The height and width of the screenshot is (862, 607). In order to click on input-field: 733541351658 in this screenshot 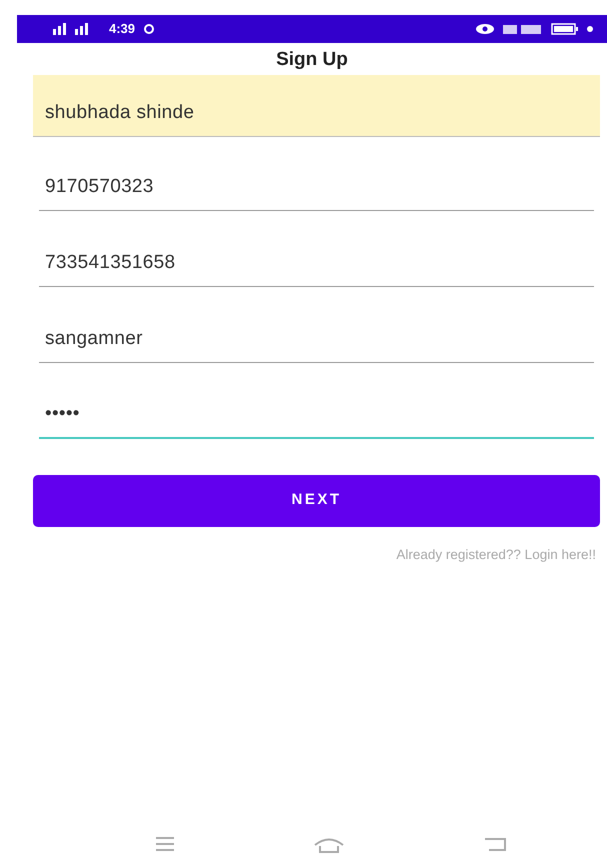, I will do `click(316, 264)`.